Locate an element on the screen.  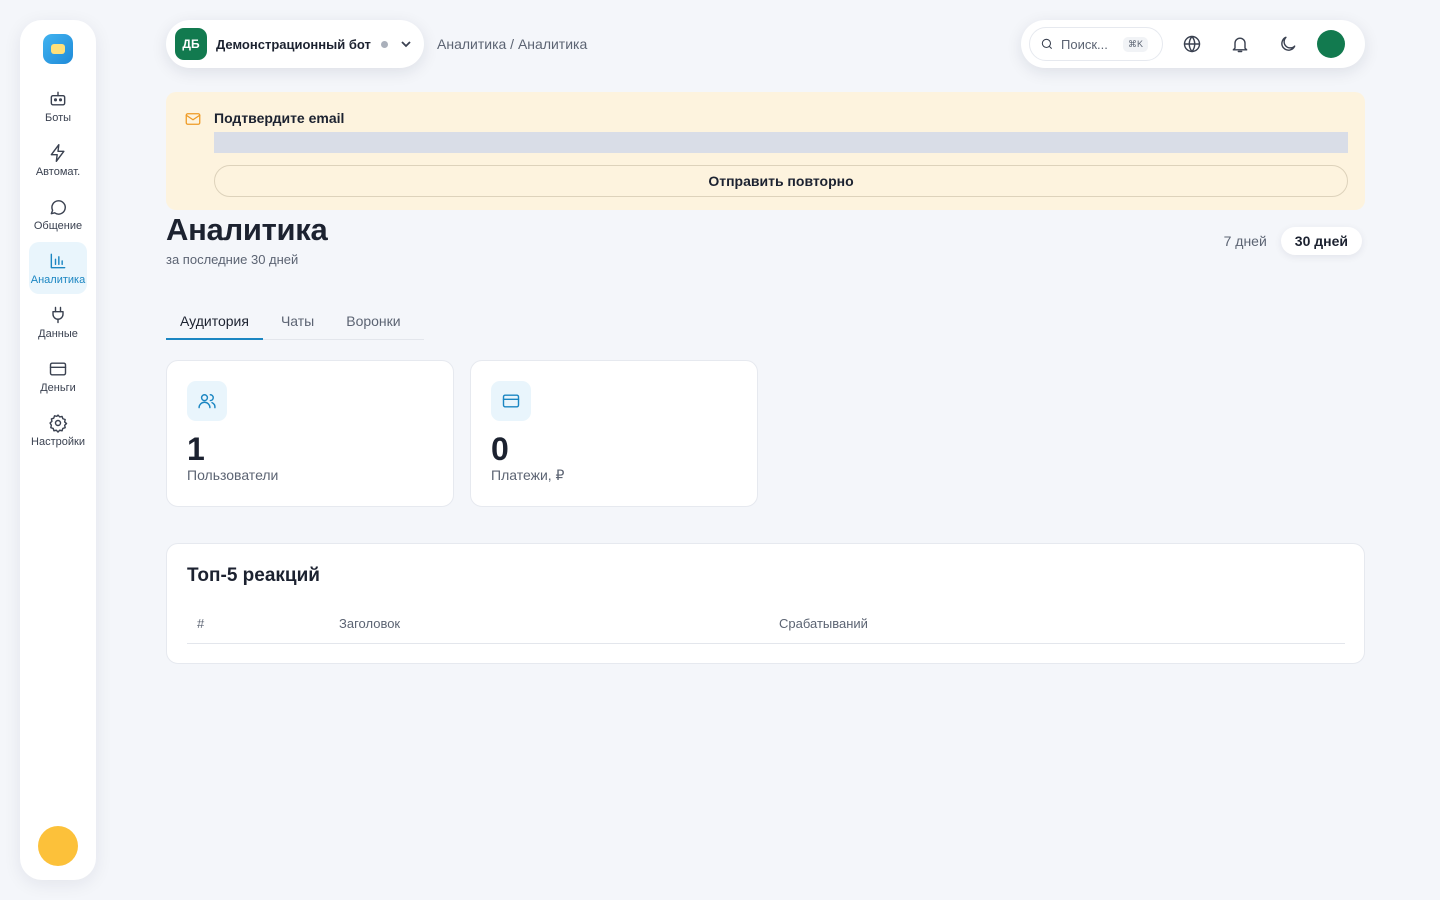
bar-chart-icon is located at coordinates (58, 260).